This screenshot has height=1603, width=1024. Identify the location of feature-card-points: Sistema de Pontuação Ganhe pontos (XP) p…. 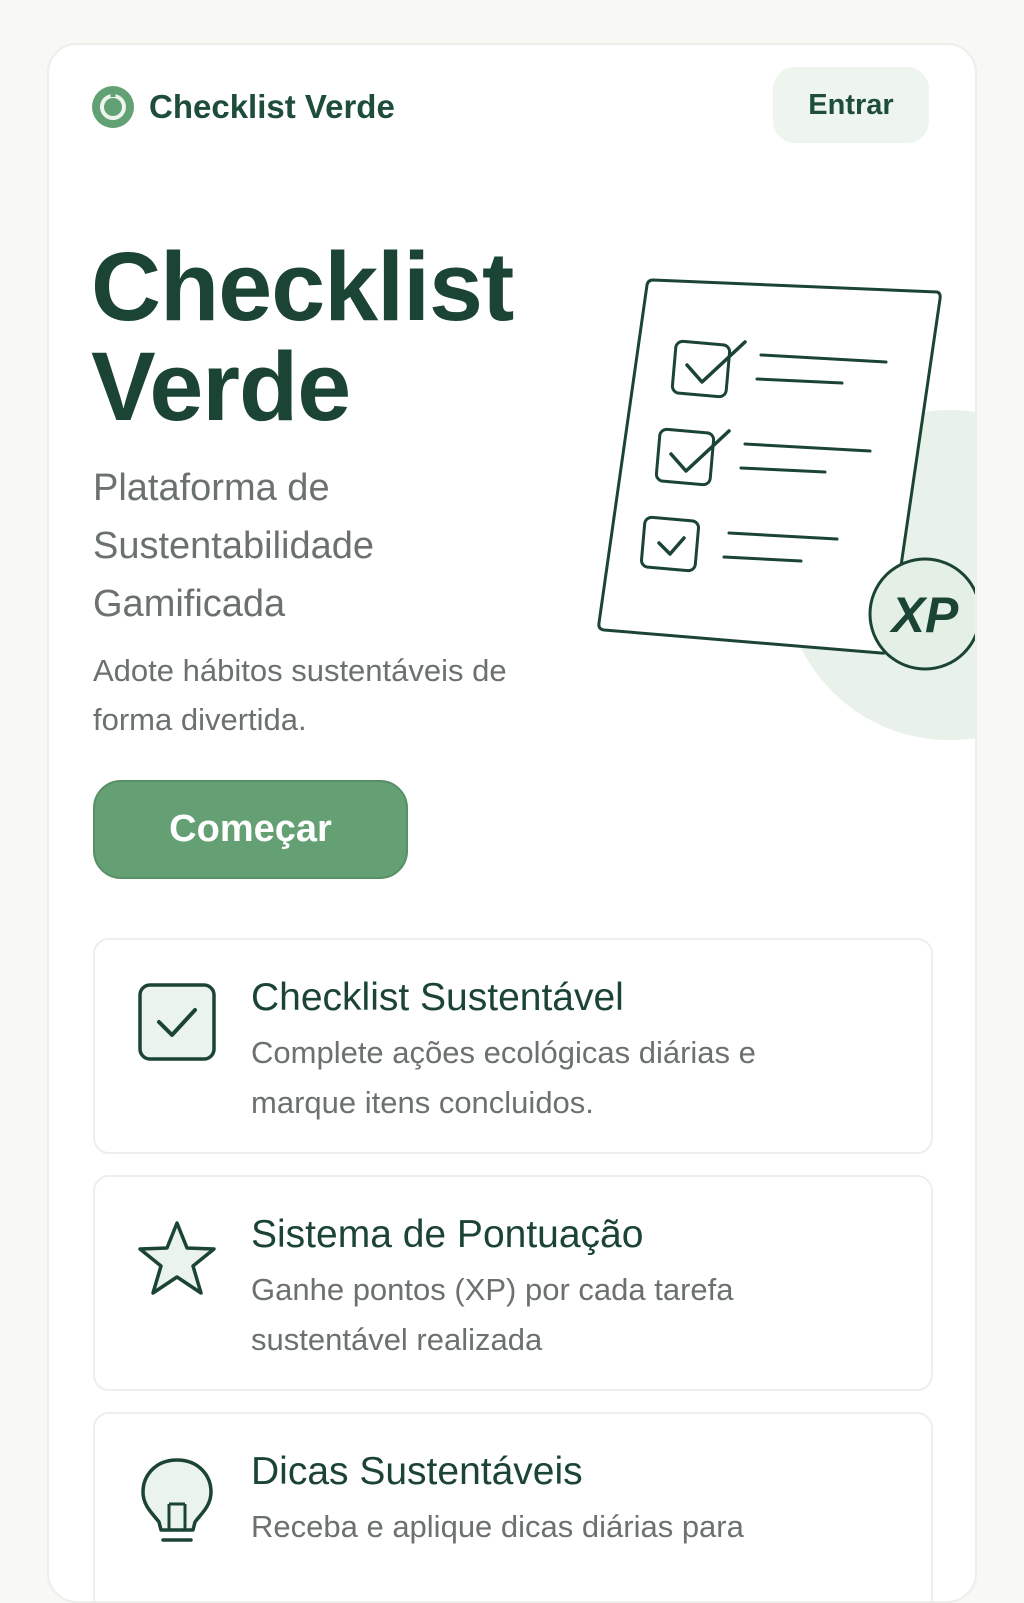
(513, 1283).